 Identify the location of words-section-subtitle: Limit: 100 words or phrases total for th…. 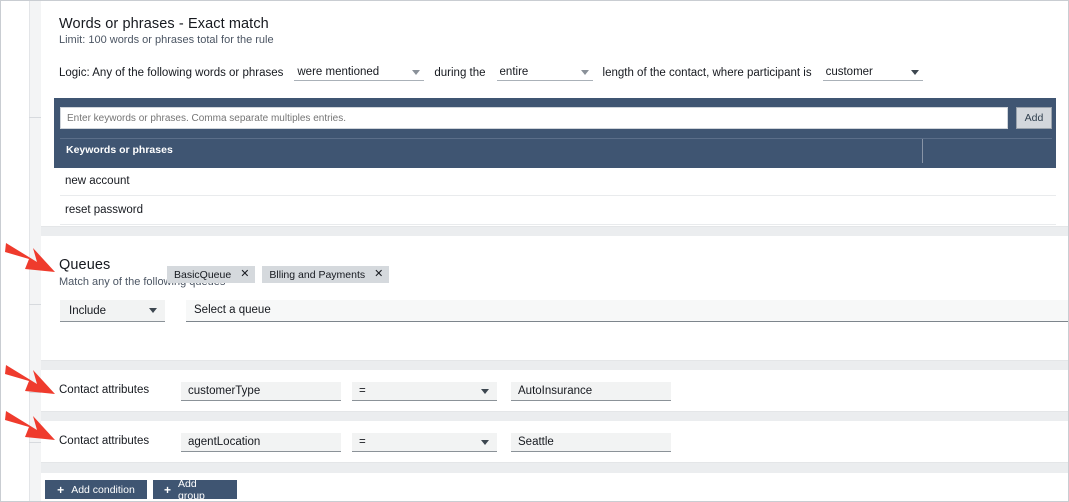
(166, 40).